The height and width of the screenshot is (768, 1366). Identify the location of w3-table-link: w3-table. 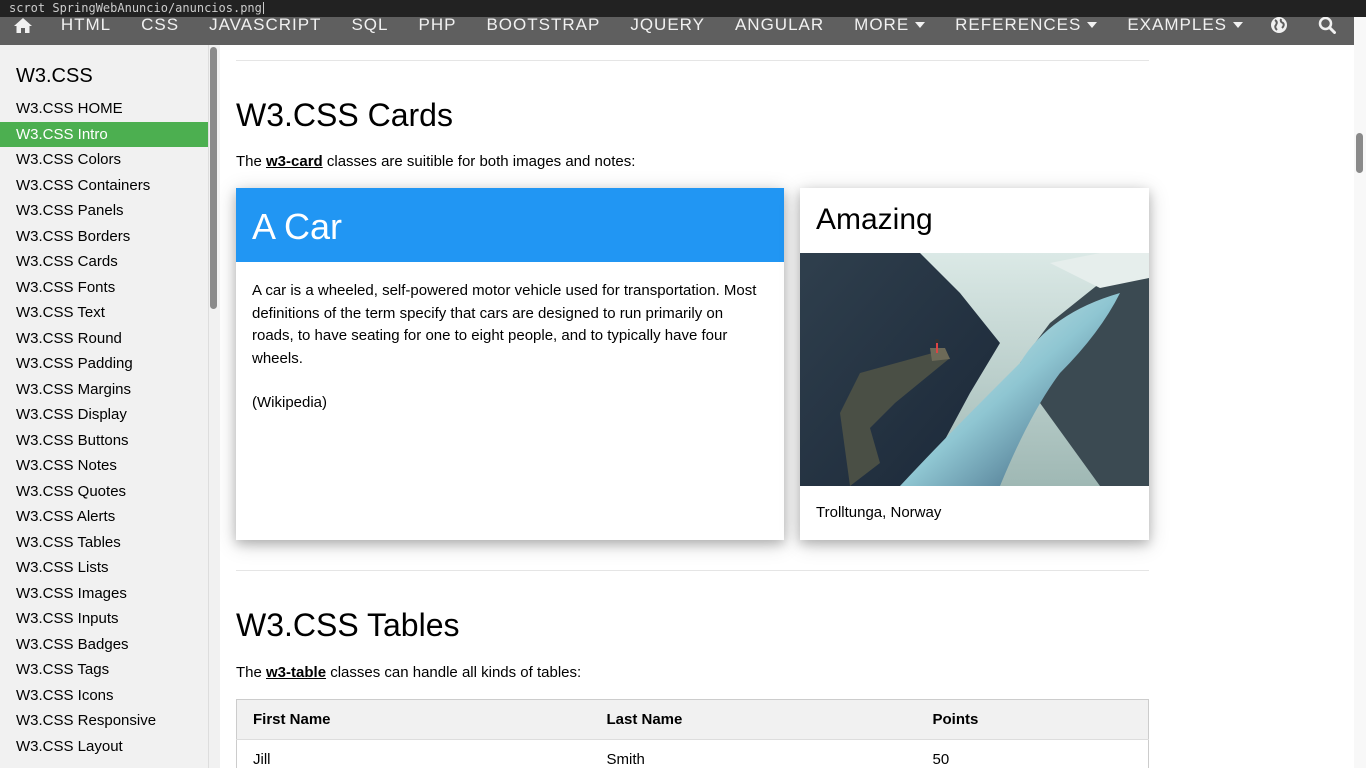
(296, 672).